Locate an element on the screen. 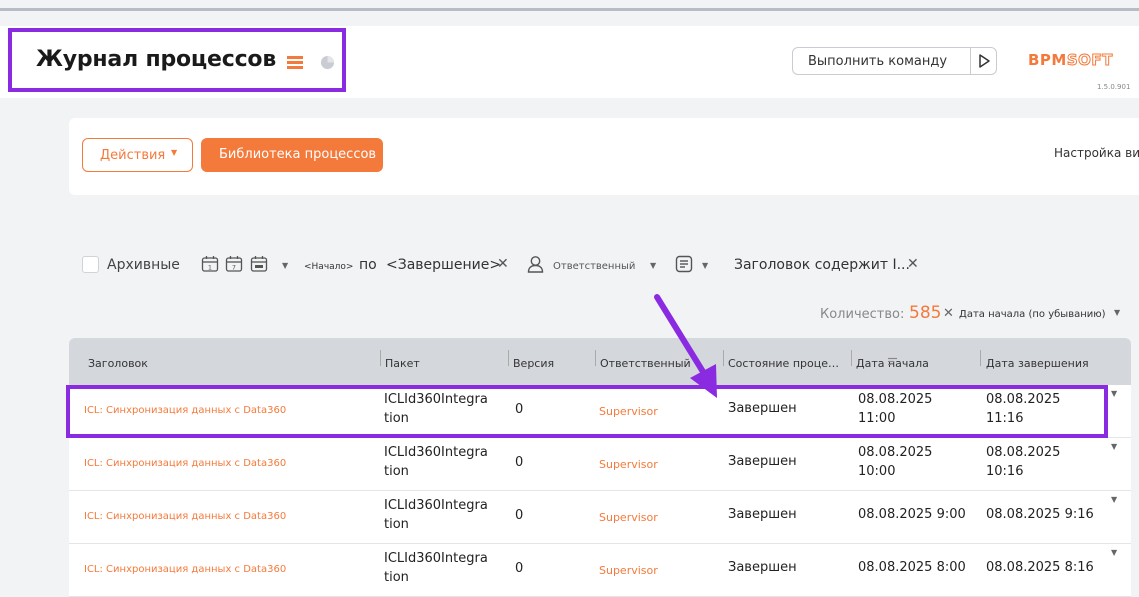 The image size is (1139, 597). column-header-responsible: Ответственный is located at coordinates (645, 363).